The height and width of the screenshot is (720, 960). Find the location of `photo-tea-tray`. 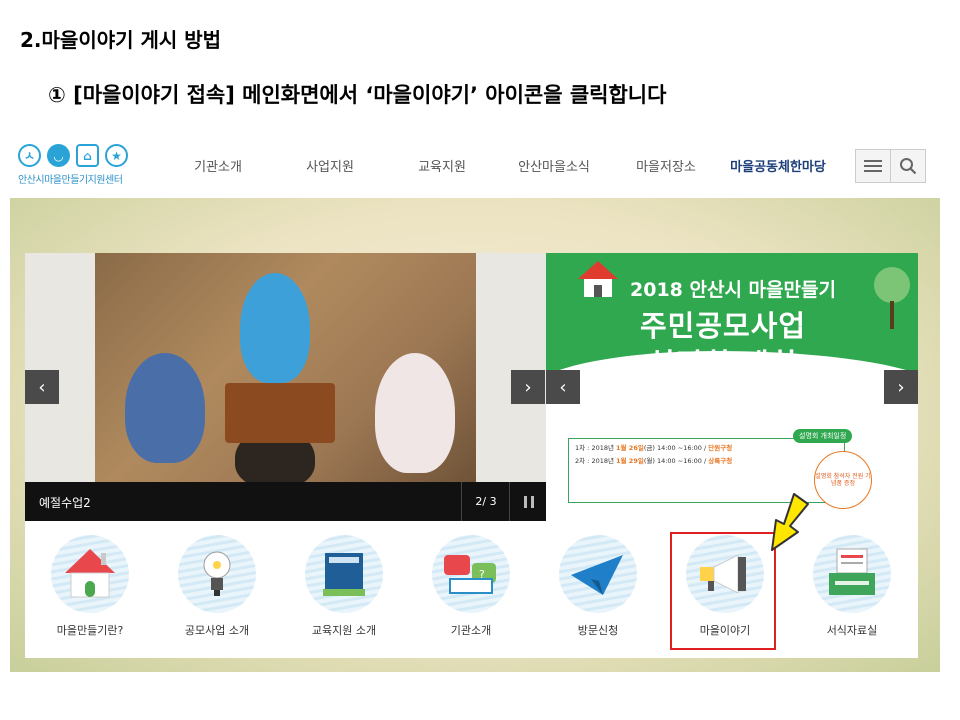

photo-tea-tray is located at coordinates (280, 413).